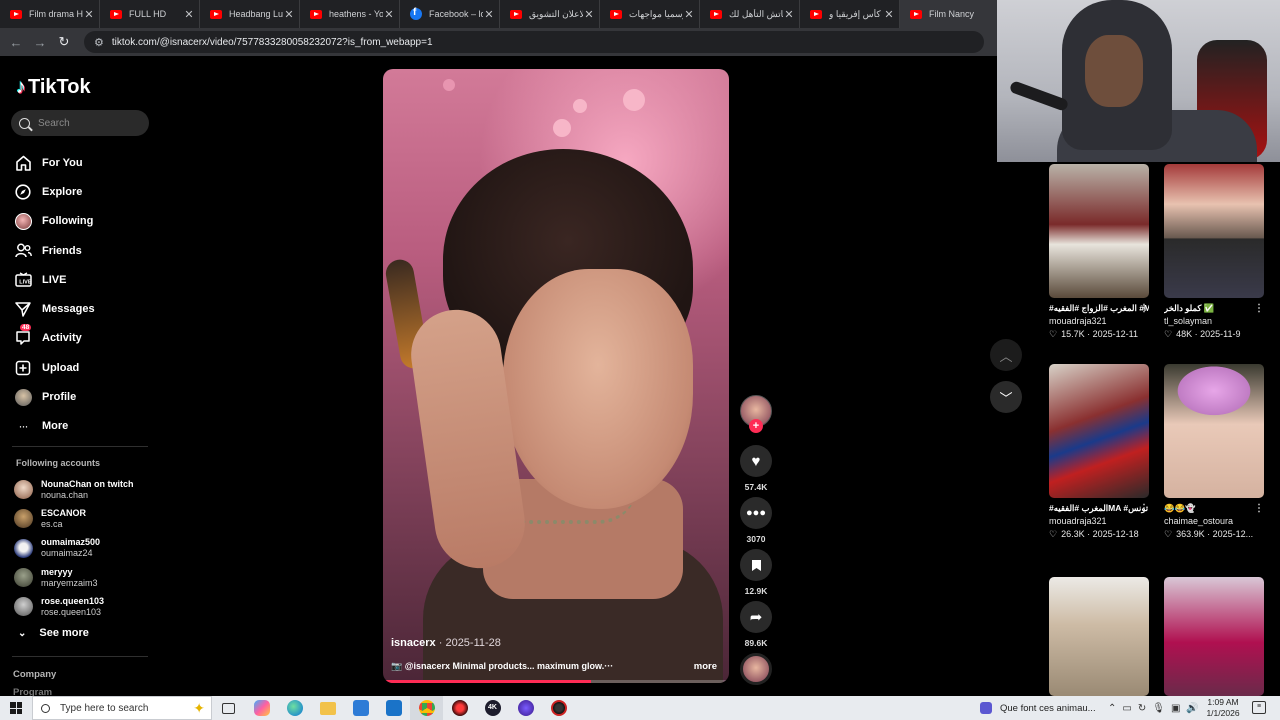 The height and width of the screenshot is (720, 1280). I want to click on video-progress-bar, so click(556, 681).